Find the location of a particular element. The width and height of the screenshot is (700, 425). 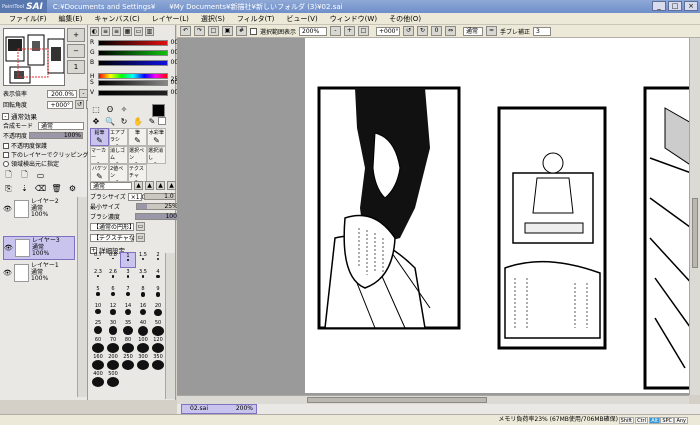

brush-size-preset: 300 is located at coordinates (143, 362).